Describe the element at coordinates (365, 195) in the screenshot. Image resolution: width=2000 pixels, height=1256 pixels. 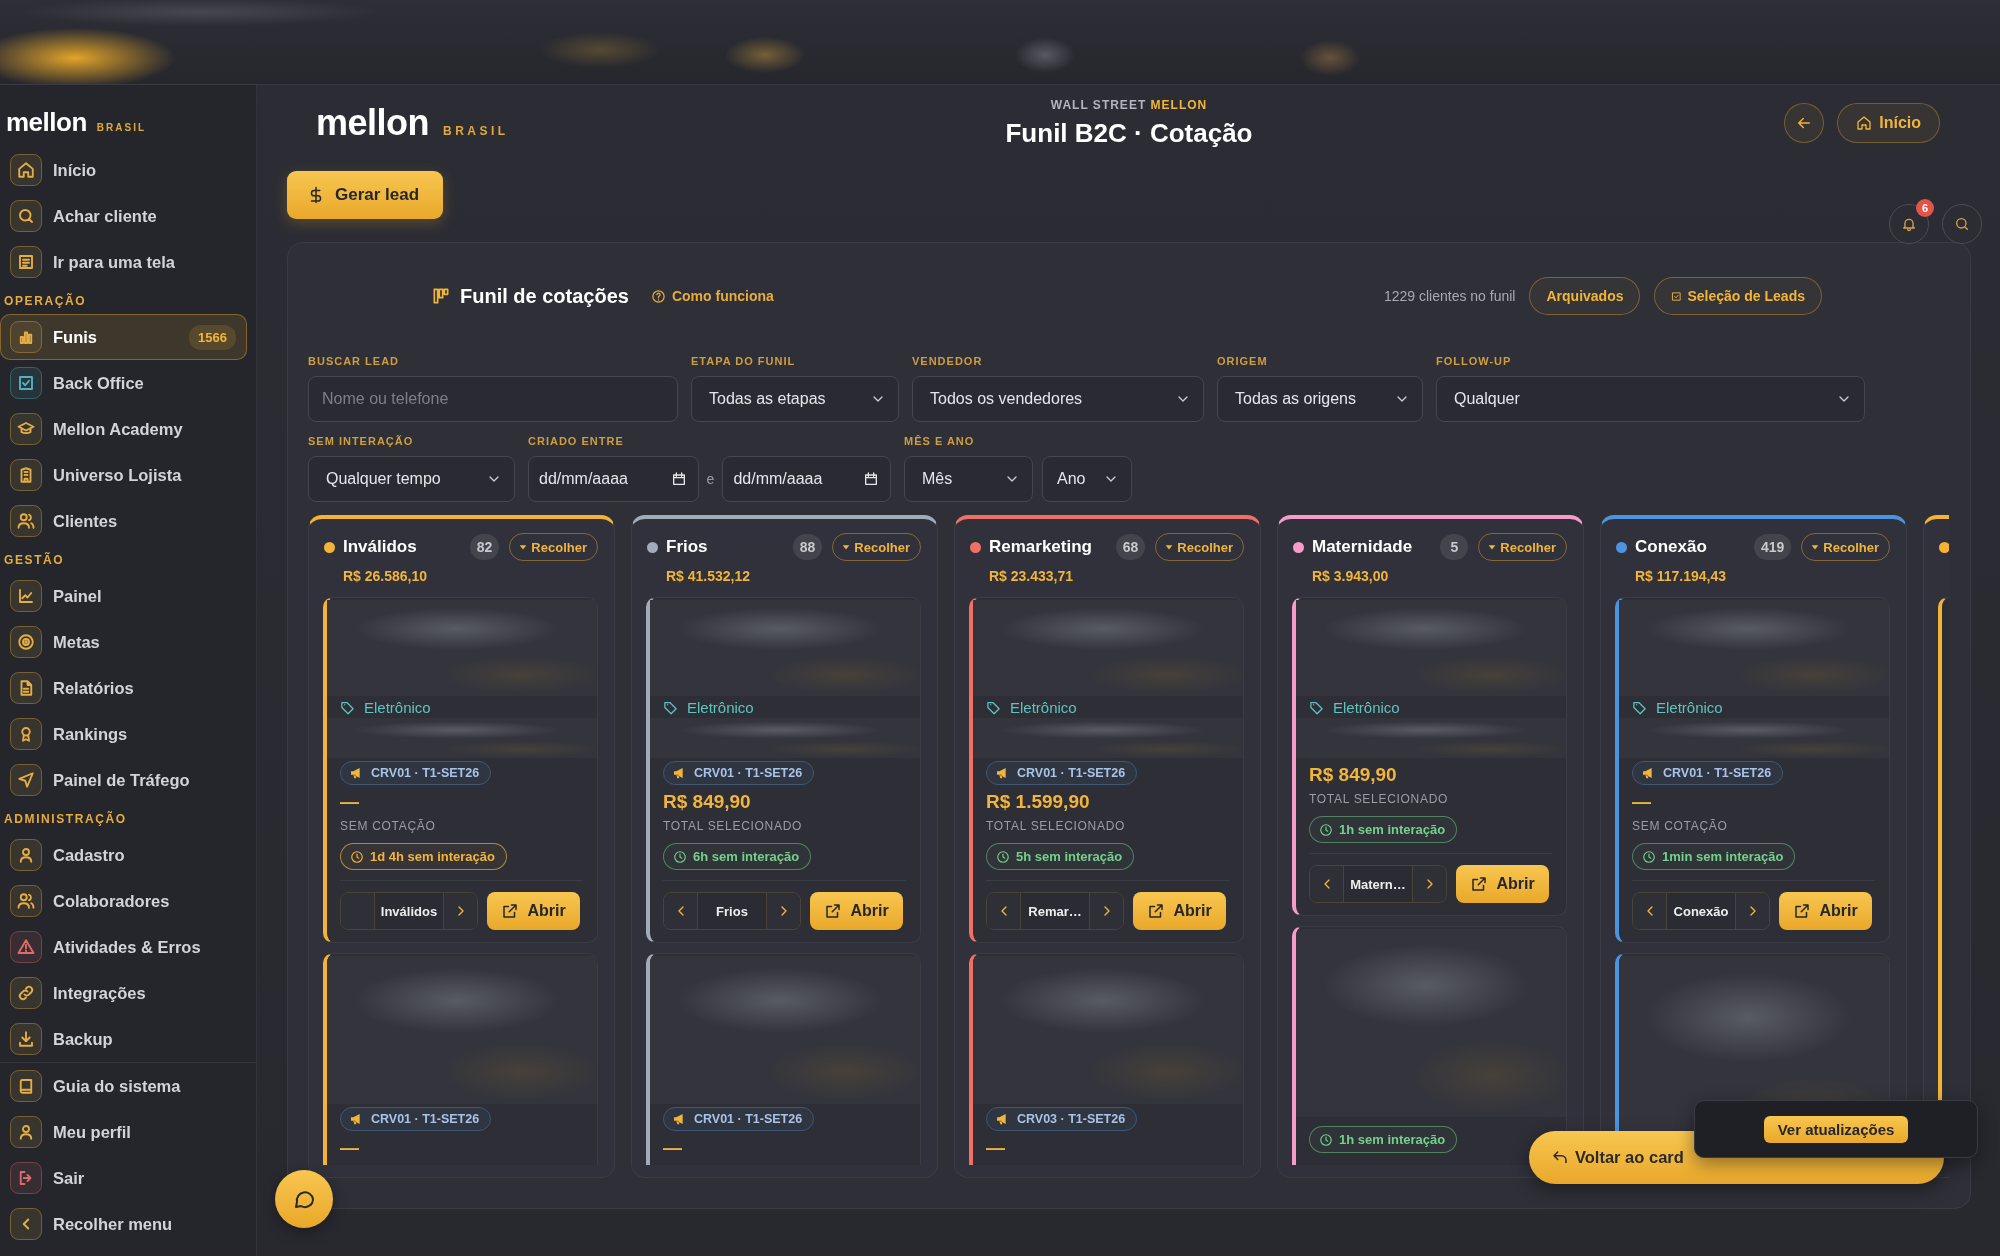
I see `generate-lead-button: Gerar lead` at that location.